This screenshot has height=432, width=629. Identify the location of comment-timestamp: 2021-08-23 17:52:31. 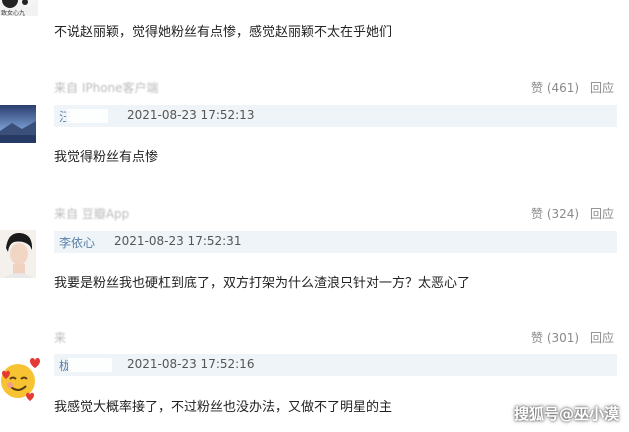
(178, 241).